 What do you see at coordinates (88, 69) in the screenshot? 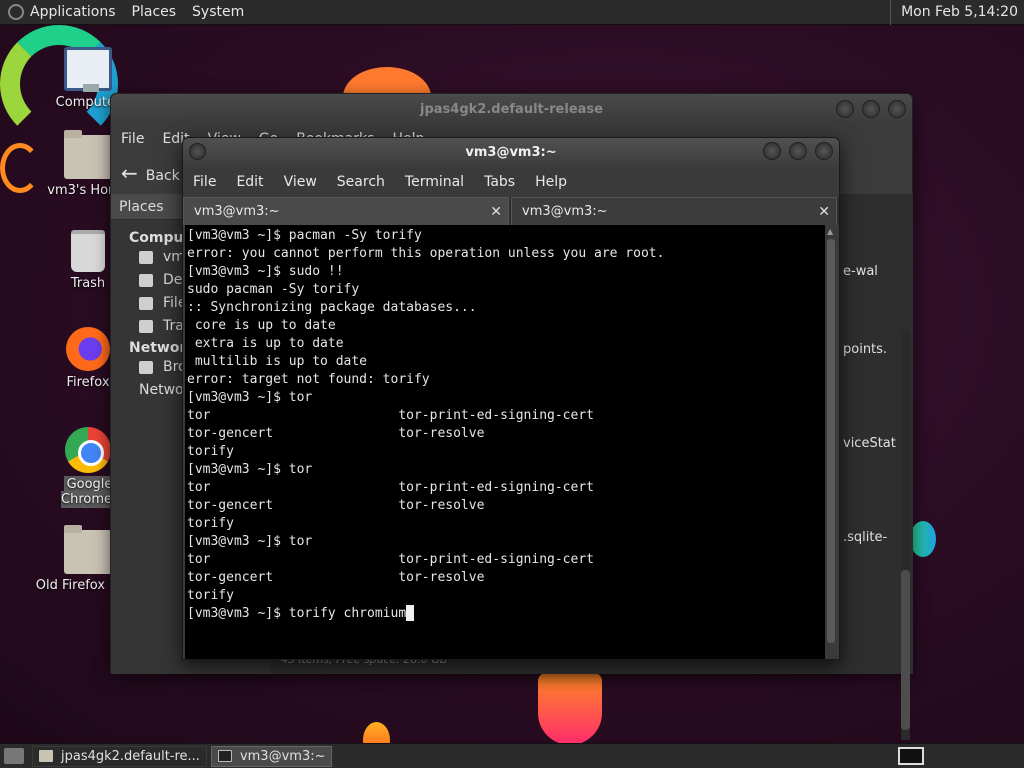
I see `computer-icon` at bounding box center [88, 69].